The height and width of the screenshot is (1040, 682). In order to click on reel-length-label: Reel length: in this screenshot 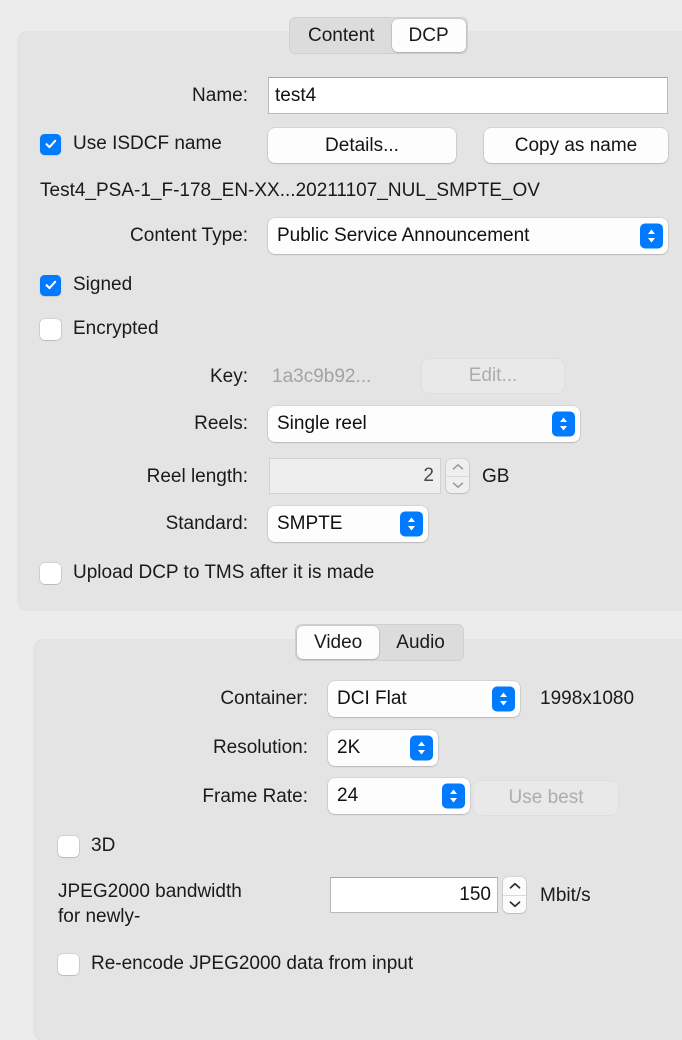, I will do `click(197, 476)`.